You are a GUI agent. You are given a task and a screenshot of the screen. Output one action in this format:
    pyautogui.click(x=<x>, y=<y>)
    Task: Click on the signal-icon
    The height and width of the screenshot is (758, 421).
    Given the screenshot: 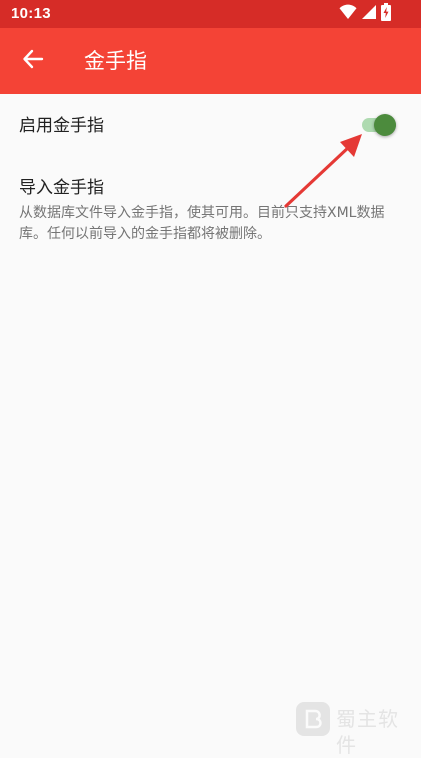 What is the action you would take?
    pyautogui.click(x=369, y=14)
    